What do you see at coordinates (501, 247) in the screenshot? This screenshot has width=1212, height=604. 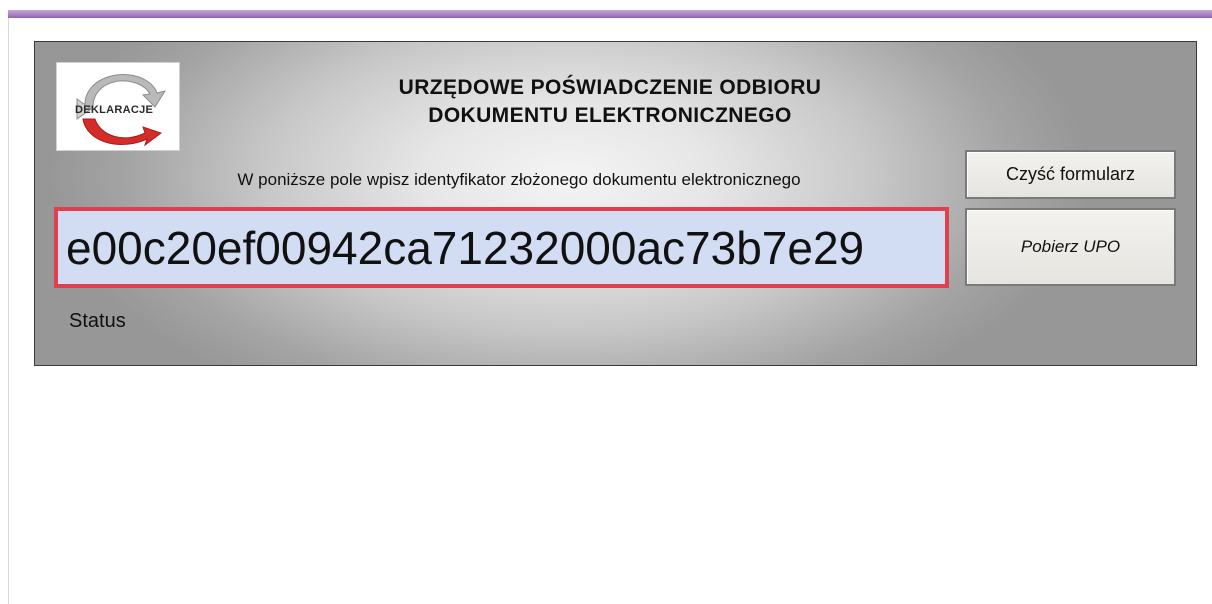 I see `document-id-input` at bounding box center [501, 247].